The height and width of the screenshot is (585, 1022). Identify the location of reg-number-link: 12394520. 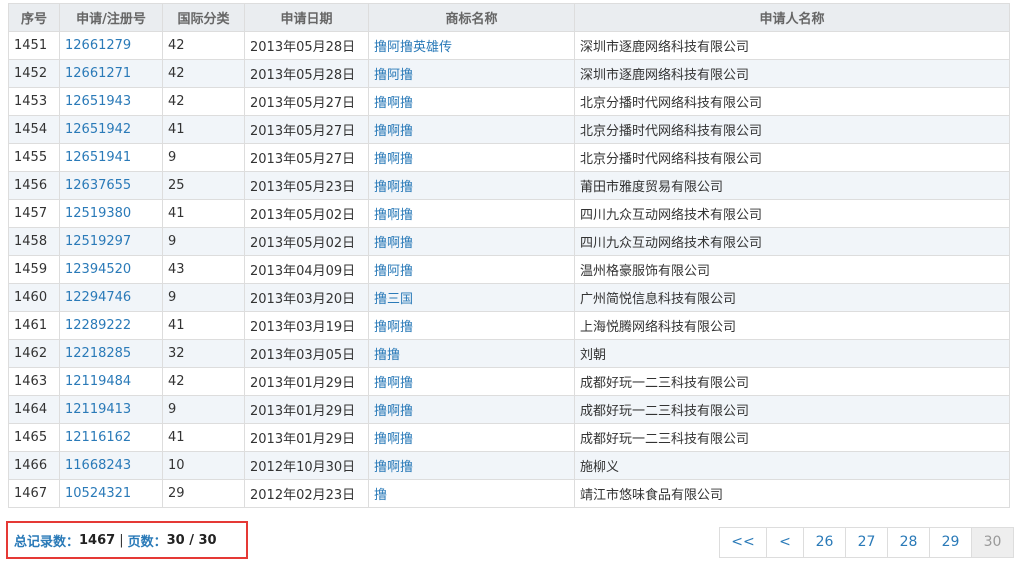
(98, 269).